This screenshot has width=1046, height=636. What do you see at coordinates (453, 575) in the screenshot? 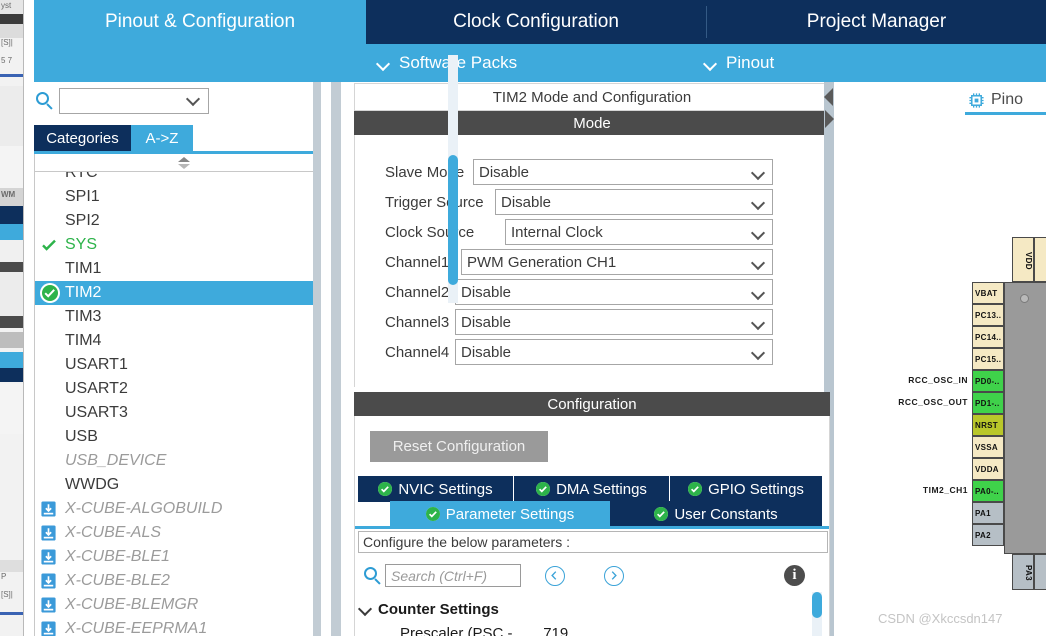
I see `parameter-search-input: Search (Ctrl+F)` at bounding box center [453, 575].